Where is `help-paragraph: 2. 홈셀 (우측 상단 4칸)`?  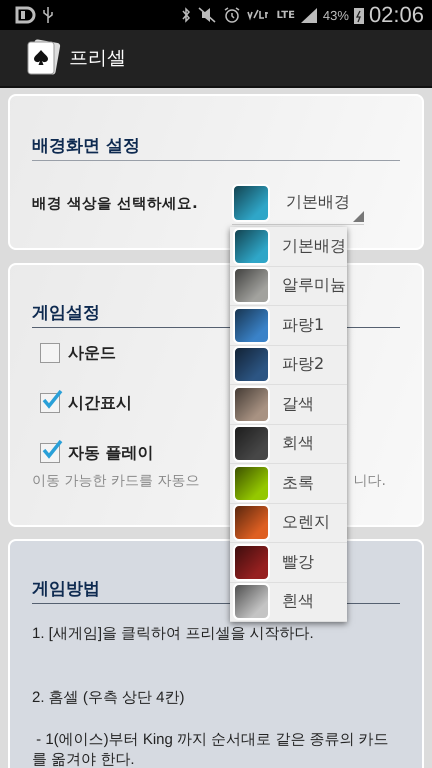 help-paragraph: 2. 홈셀 (우측 상단 4칸) is located at coordinates (109, 698).